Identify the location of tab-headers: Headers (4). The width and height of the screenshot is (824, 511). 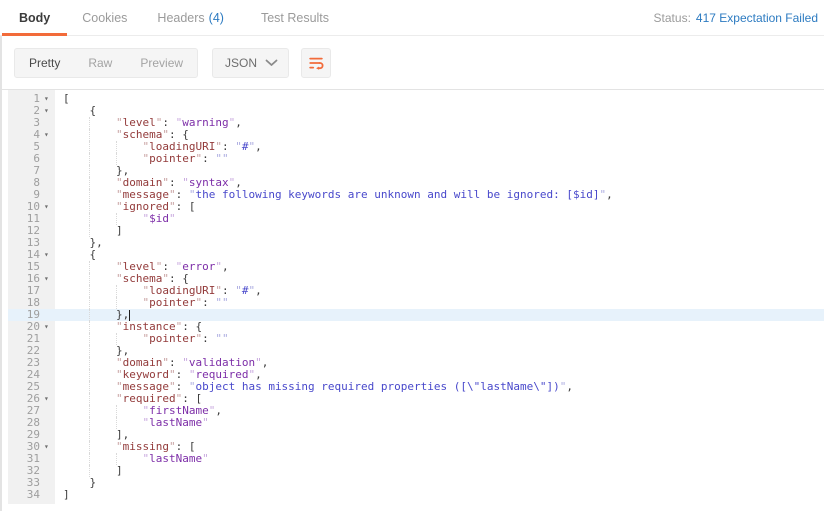
(190, 17).